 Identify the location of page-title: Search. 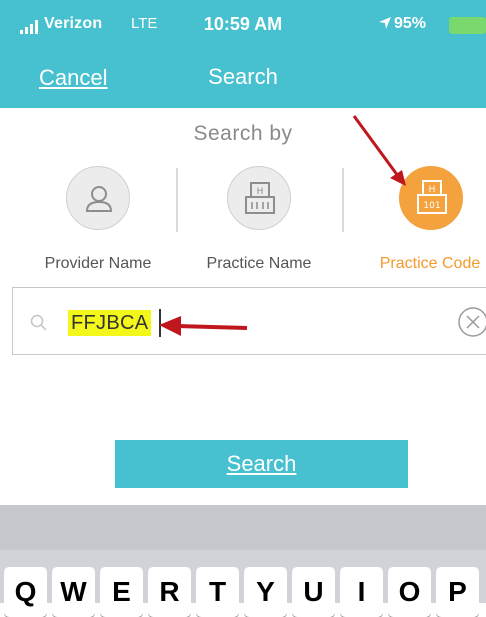
(243, 76).